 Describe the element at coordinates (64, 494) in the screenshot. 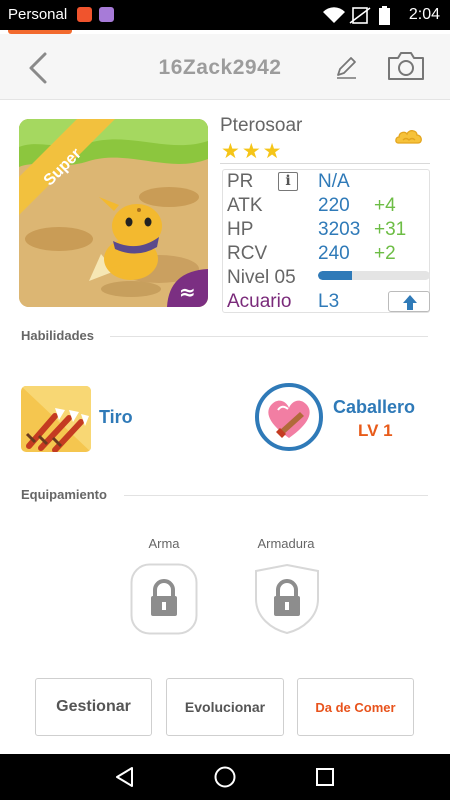

I see `equipment-section-title: Equipamiento` at that location.